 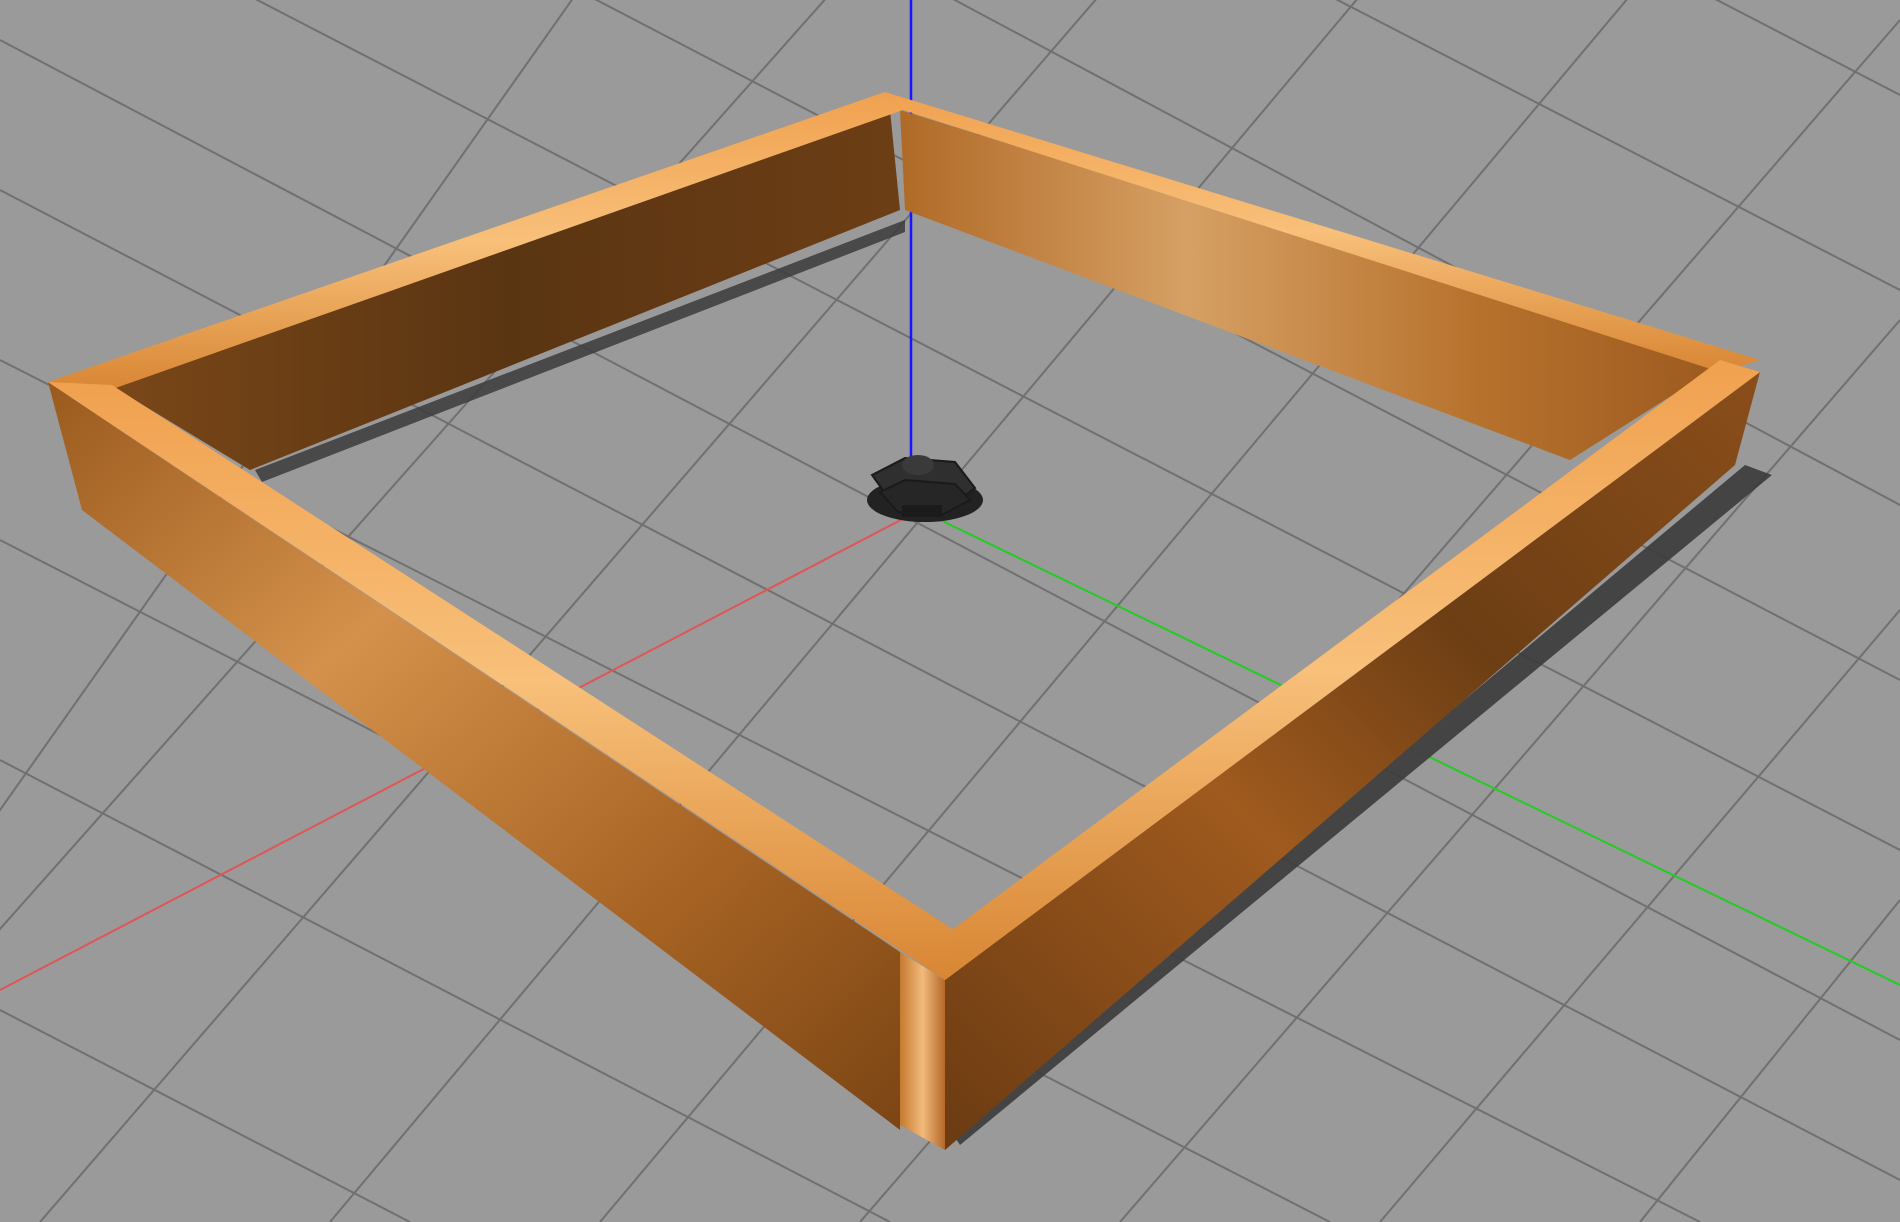 I want to click on wall-front-corner, so click(x=922, y=1051).